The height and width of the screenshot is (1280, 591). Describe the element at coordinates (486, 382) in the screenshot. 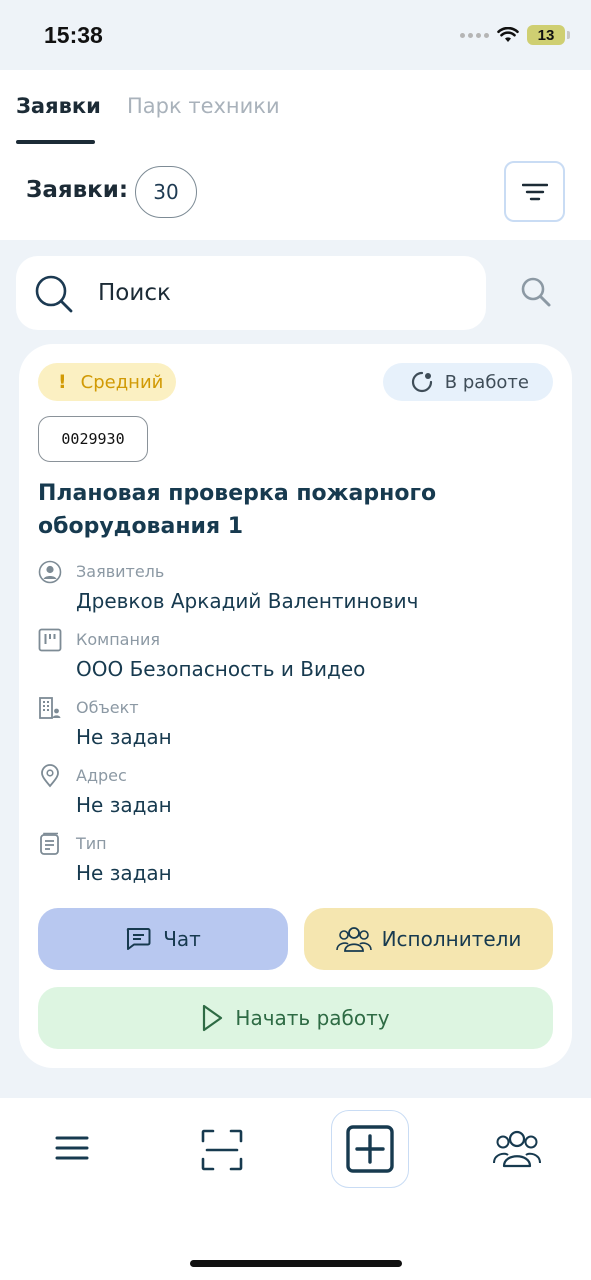

I see `status-label: В работе` at that location.